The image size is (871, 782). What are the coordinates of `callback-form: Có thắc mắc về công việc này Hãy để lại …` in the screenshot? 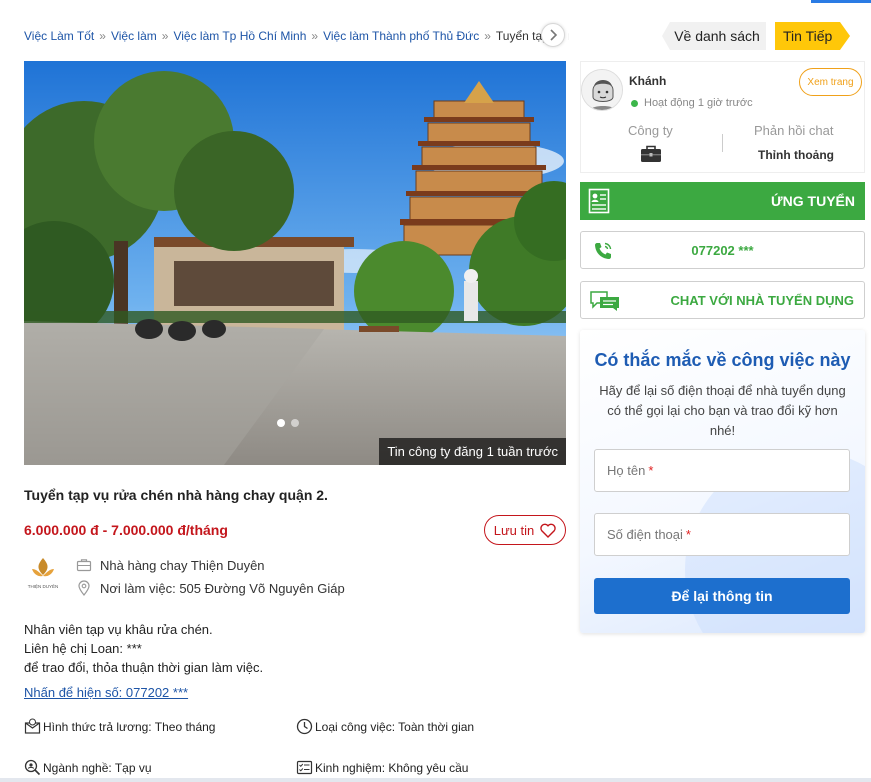 It's located at (722, 481).